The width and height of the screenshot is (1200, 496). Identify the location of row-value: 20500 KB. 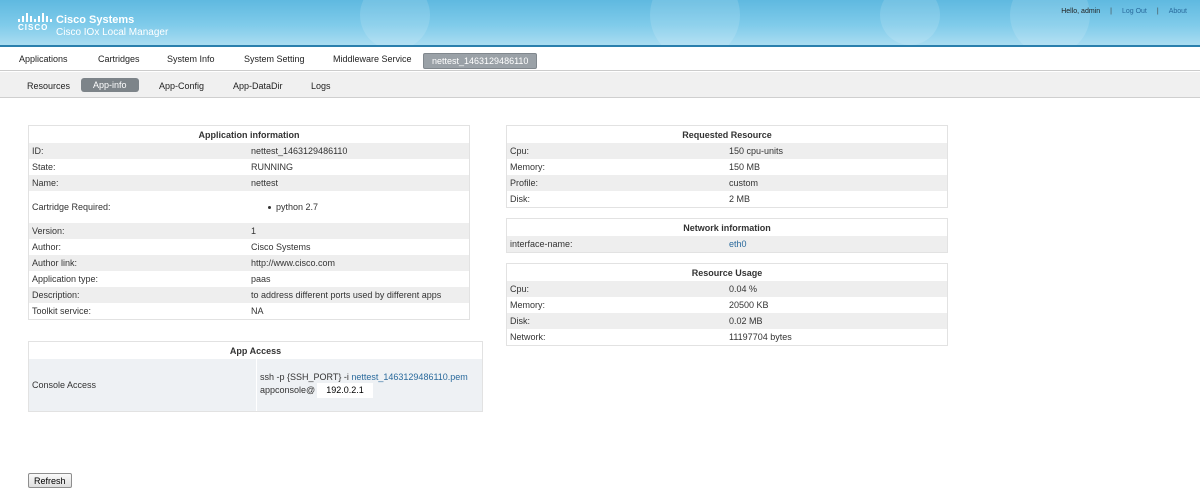
(749, 305).